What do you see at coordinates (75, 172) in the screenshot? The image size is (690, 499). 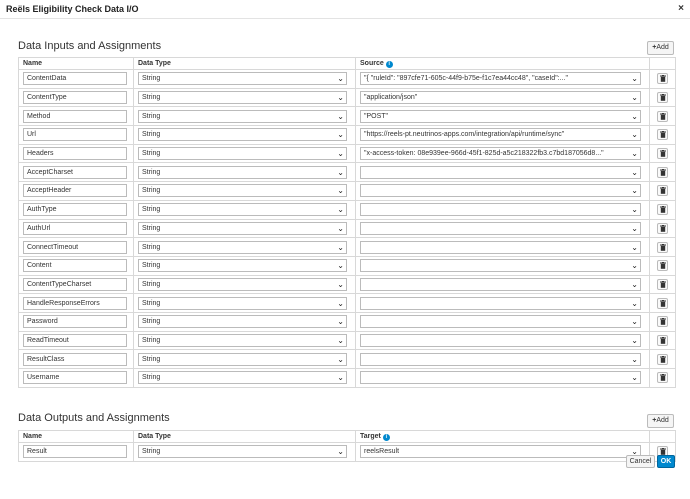 I see `name-input: AcceptCharset` at bounding box center [75, 172].